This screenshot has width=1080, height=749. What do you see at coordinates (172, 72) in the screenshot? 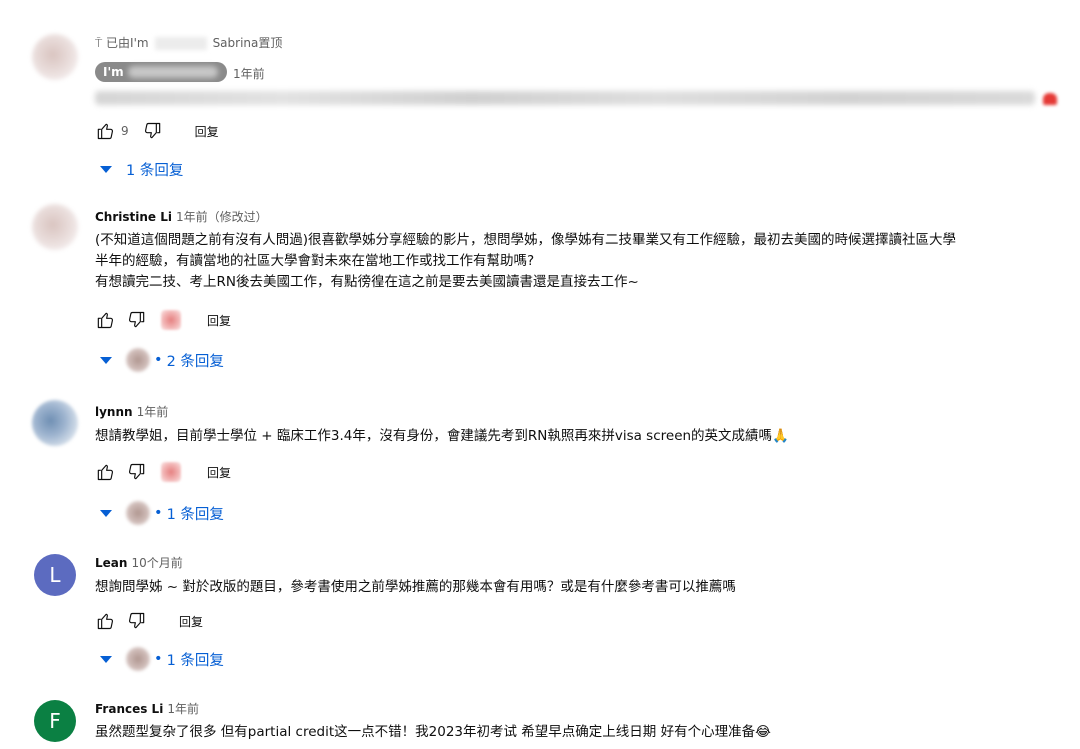
I see `redacted-author` at bounding box center [172, 72].